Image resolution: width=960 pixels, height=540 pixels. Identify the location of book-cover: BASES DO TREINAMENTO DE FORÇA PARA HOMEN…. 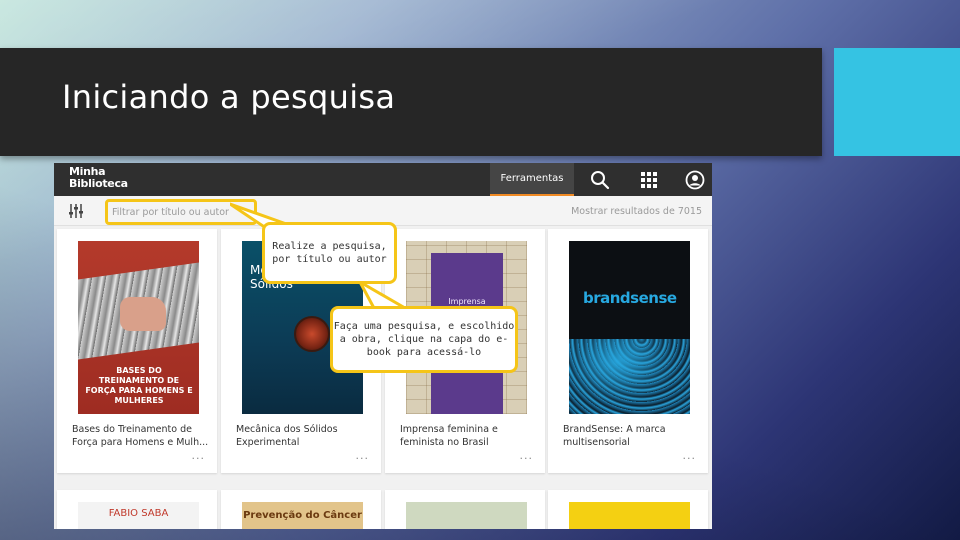
(138, 327).